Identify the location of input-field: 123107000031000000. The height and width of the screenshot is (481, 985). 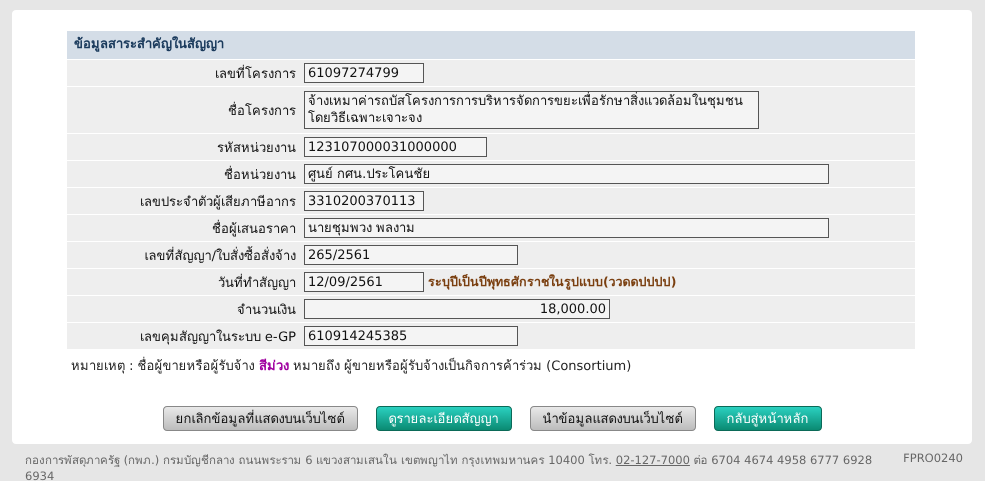
(395, 147).